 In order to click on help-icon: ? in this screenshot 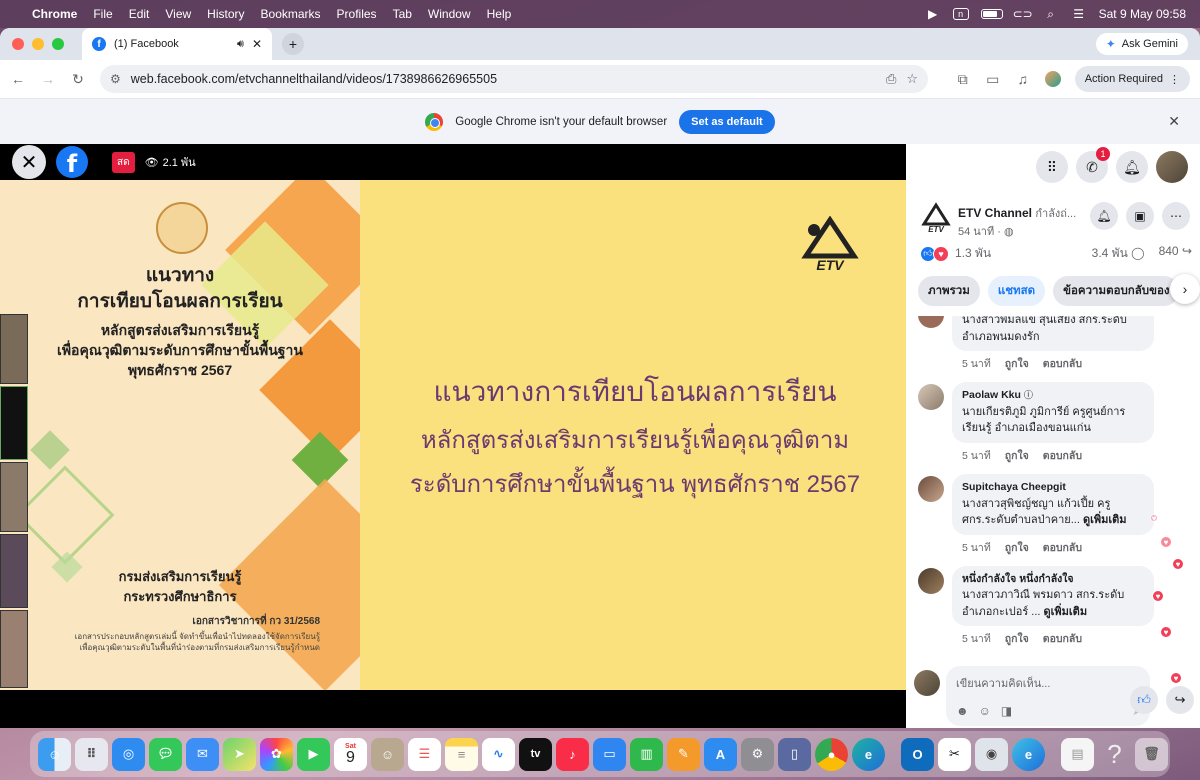, I will do `click(1114, 754)`.